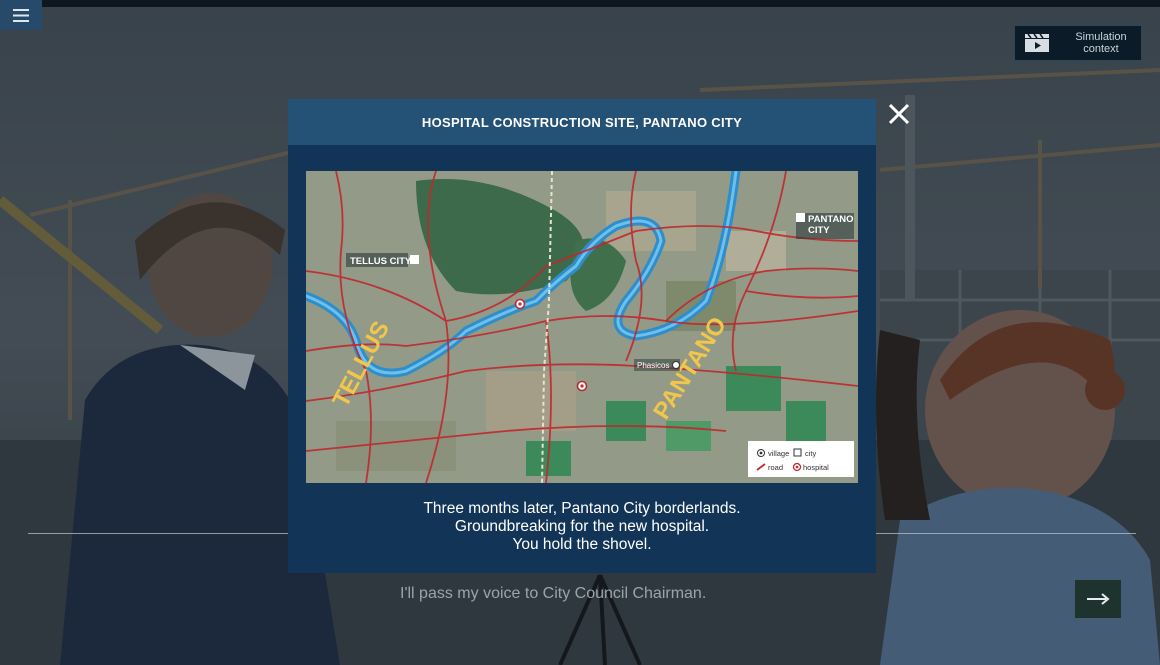  What do you see at coordinates (775, 467) in the screenshot?
I see `legend-road-label: road` at bounding box center [775, 467].